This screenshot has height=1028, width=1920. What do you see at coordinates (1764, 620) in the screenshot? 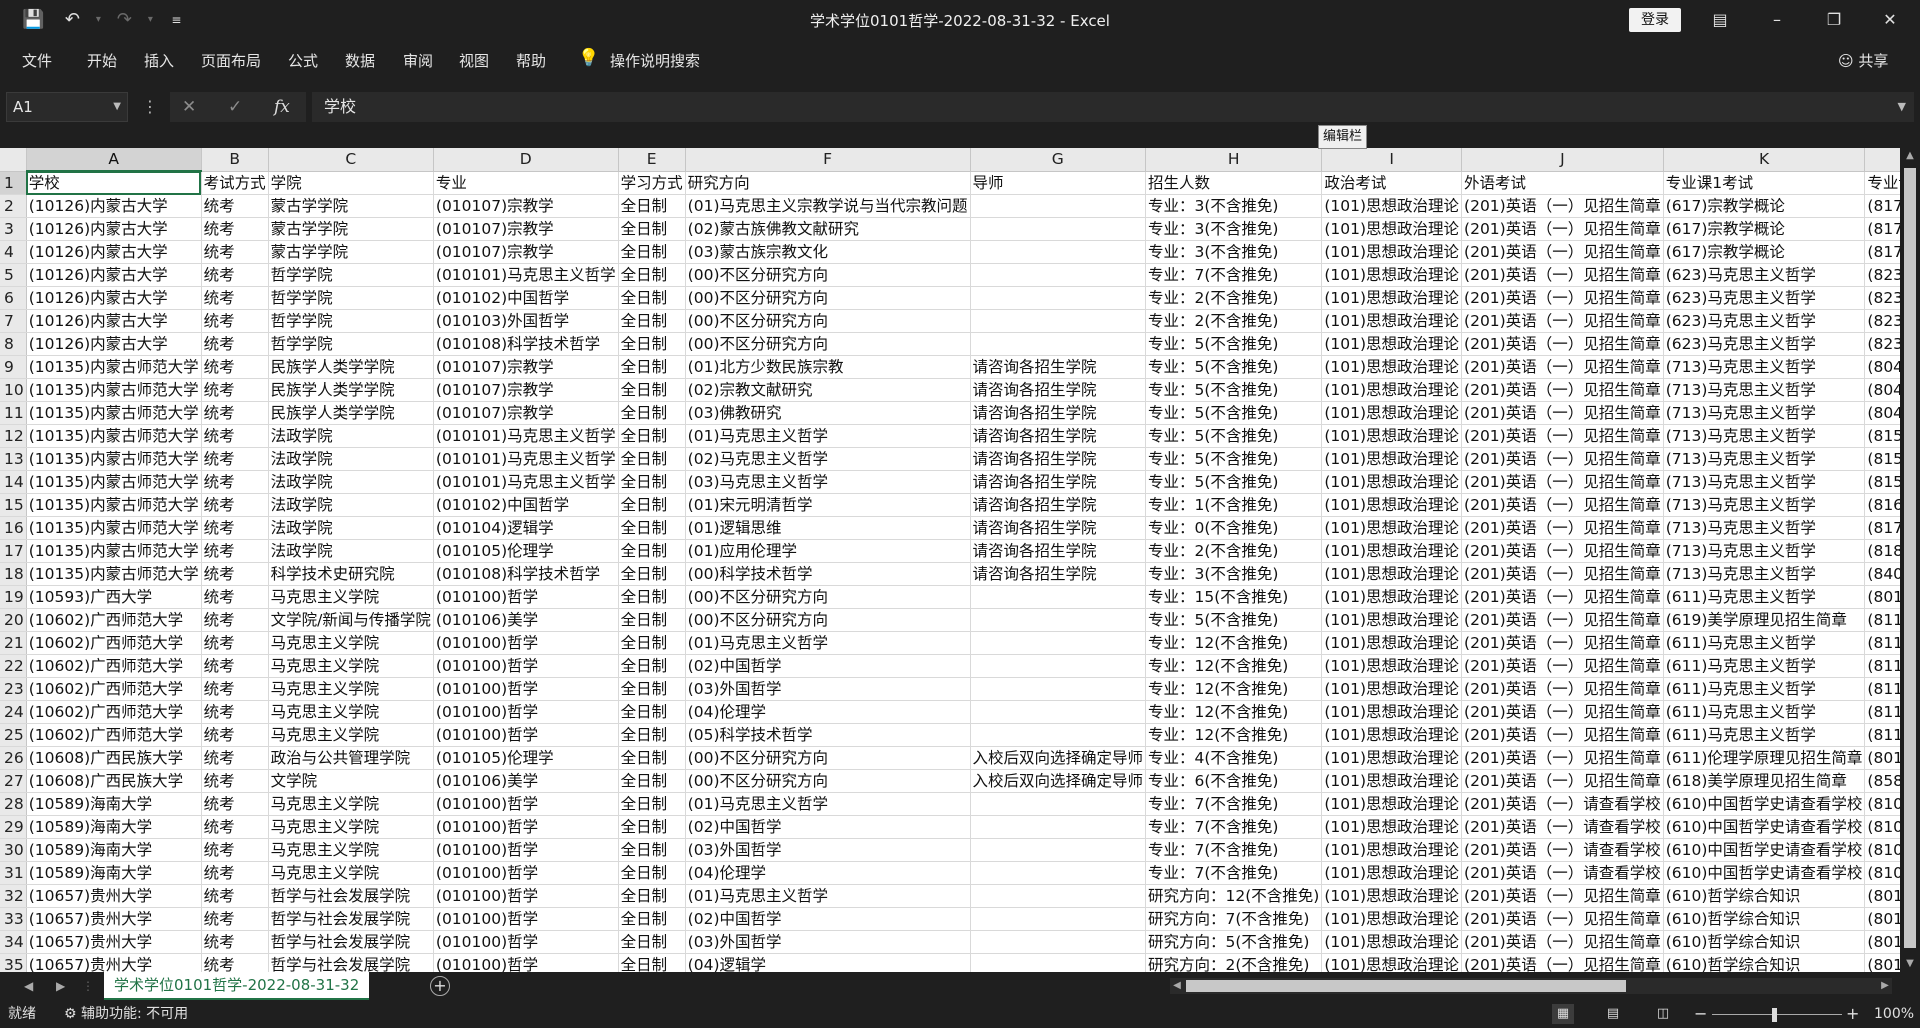
I see `cell: (619)美学原理见招生简章` at bounding box center [1764, 620].